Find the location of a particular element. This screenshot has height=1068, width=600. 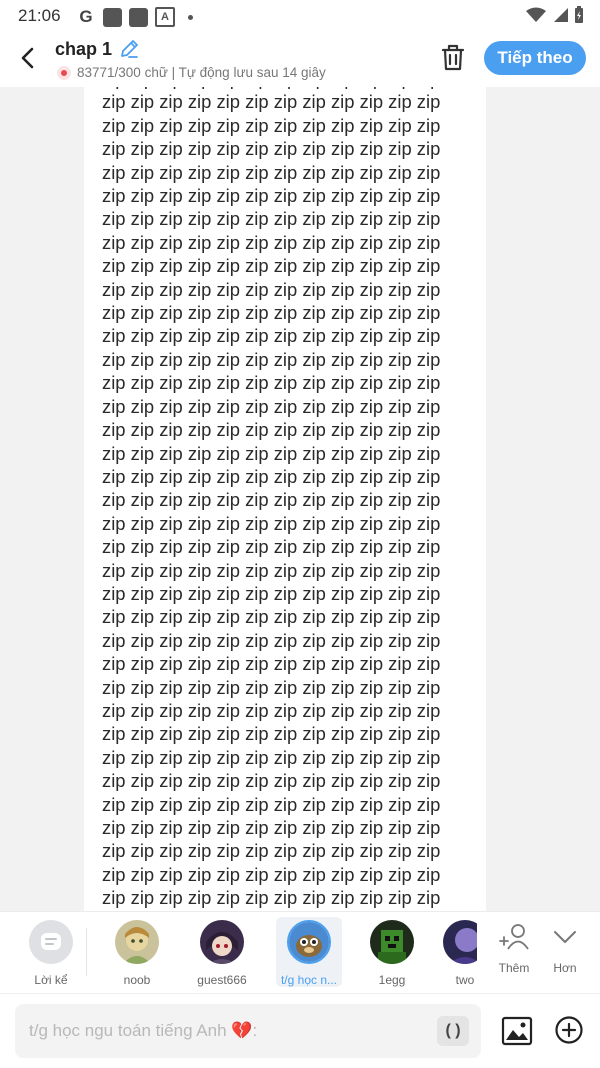

image-icon is located at coordinates (517, 1031).